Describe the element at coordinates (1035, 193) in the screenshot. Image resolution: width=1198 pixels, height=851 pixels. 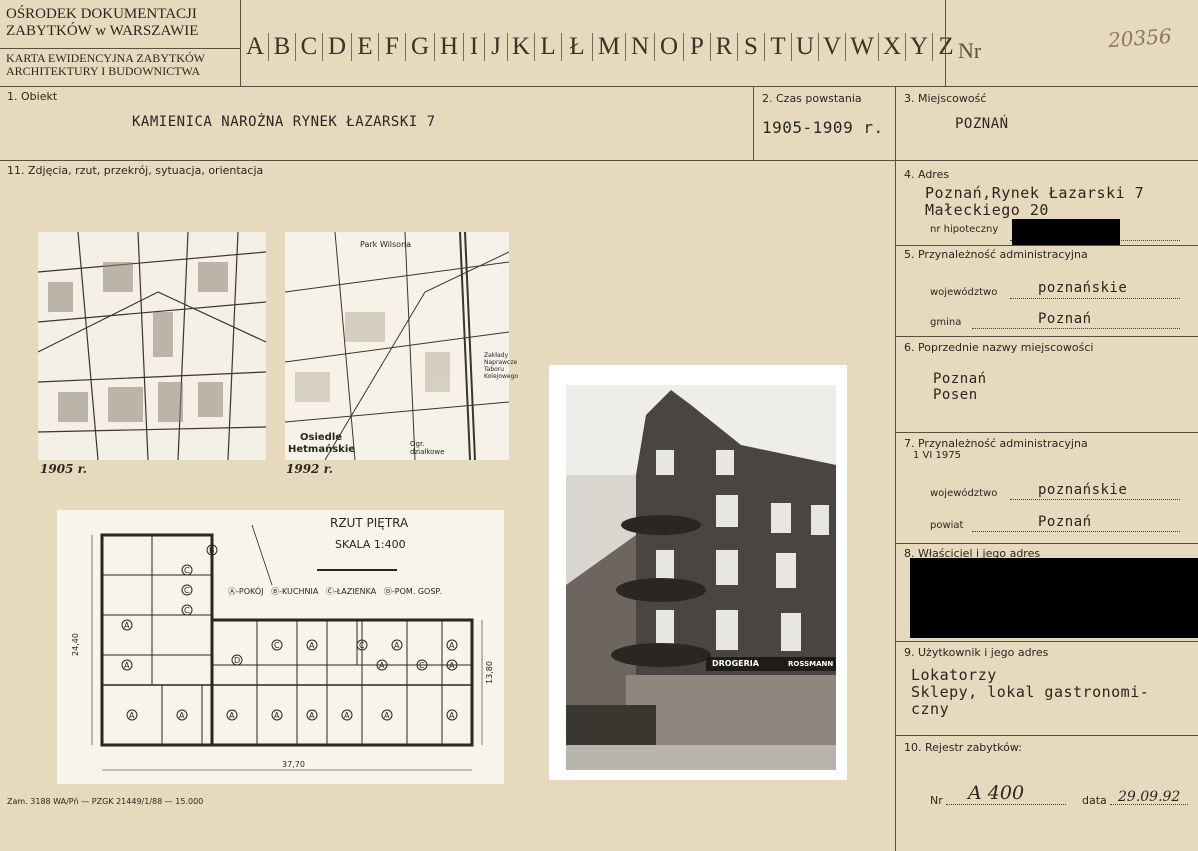
I see `adres-line1: Poznań,Rynek Łazarski 7` at that location.